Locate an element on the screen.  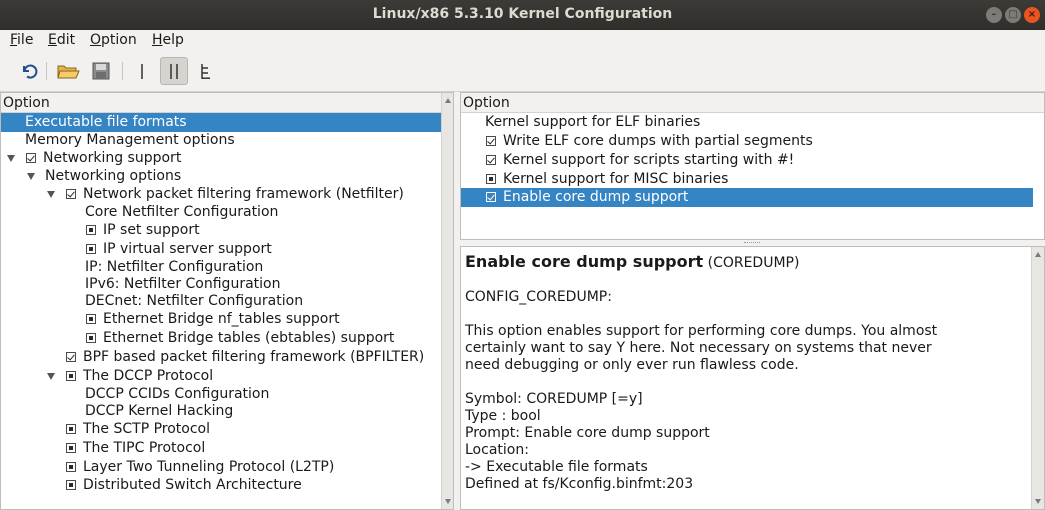
tree-row: Distributed Switch Architecture is located at coordinates (221, 485).